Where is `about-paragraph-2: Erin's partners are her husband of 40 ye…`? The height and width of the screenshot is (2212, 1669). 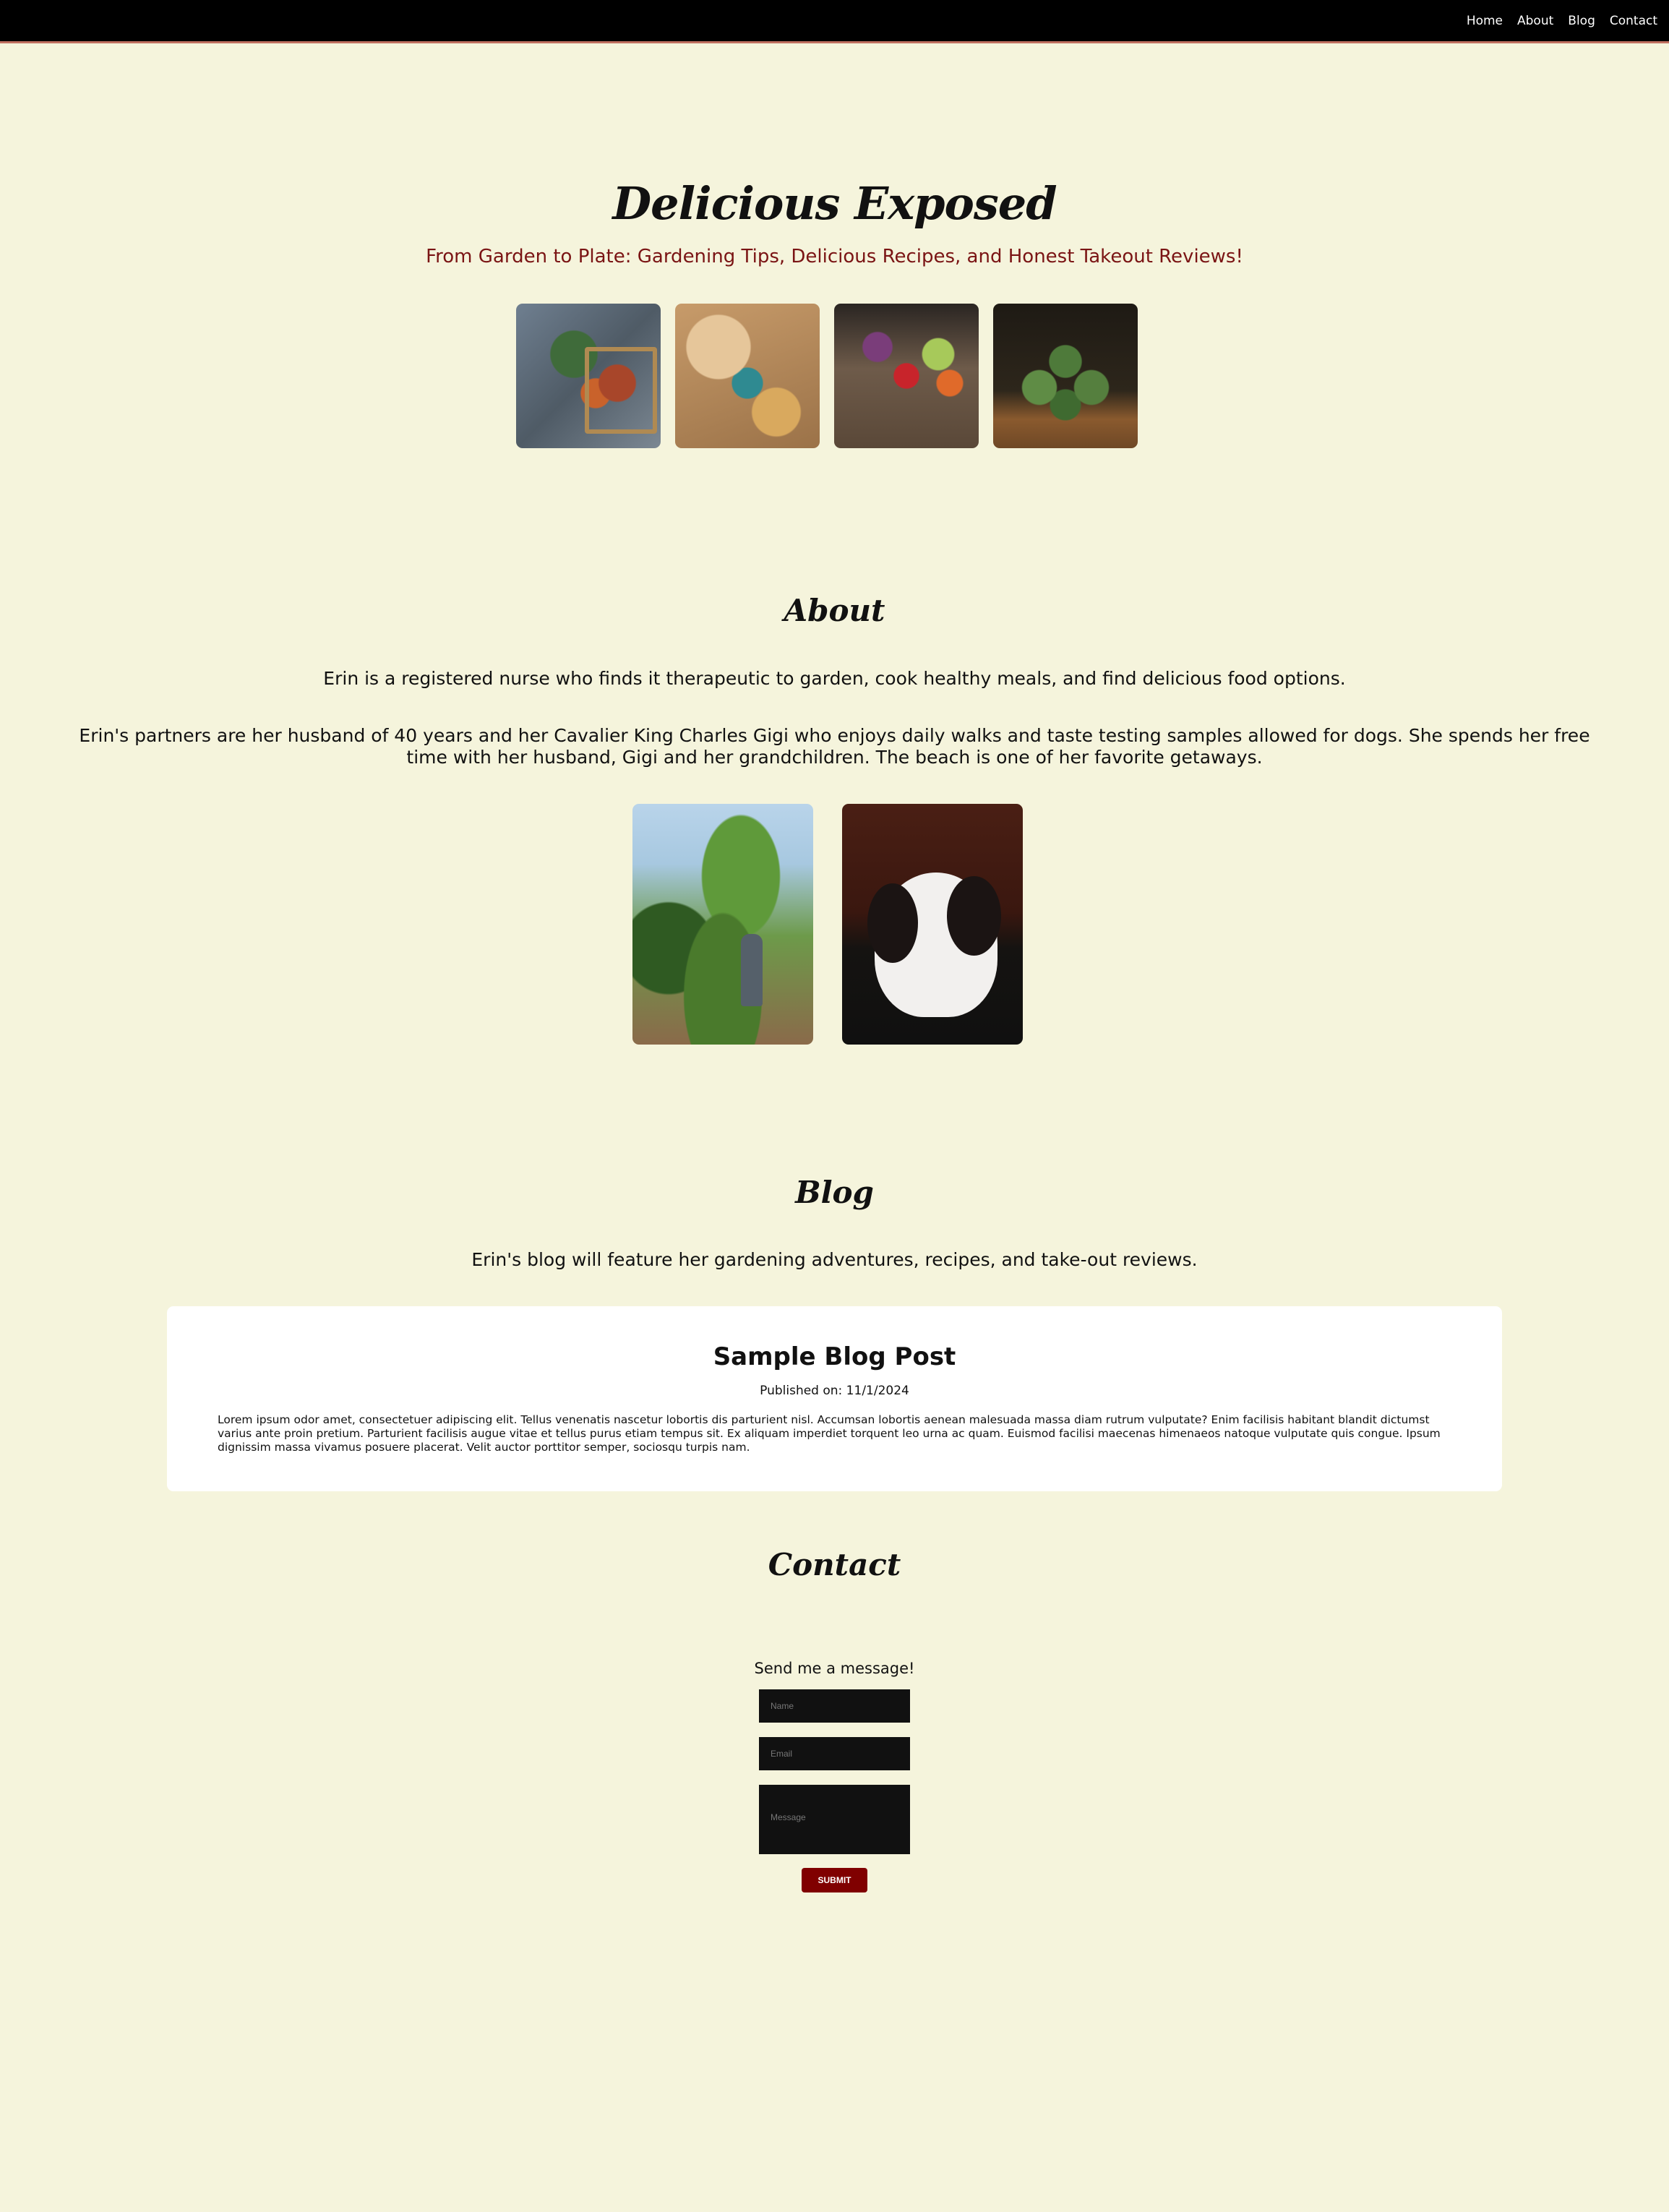 about-paragraph-2: Erin's partners are her husband of 40 ye… is located at coordinates (834, 747).